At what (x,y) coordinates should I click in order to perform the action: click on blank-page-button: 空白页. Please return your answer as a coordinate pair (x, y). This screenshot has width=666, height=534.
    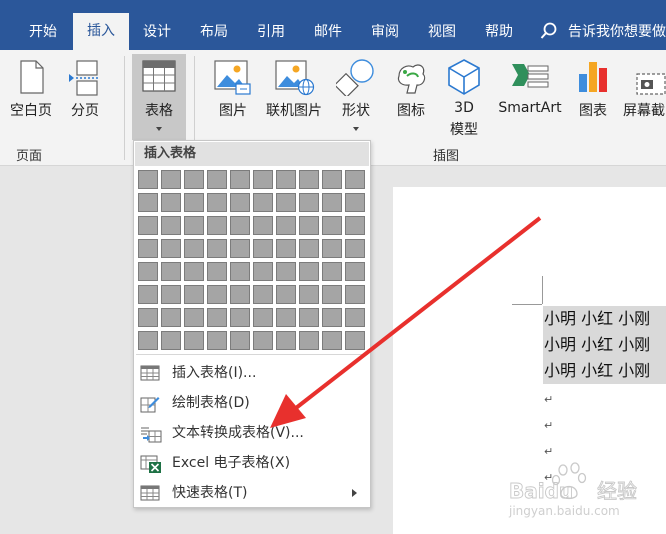
    Looking at the image, I should click on (31, 99).